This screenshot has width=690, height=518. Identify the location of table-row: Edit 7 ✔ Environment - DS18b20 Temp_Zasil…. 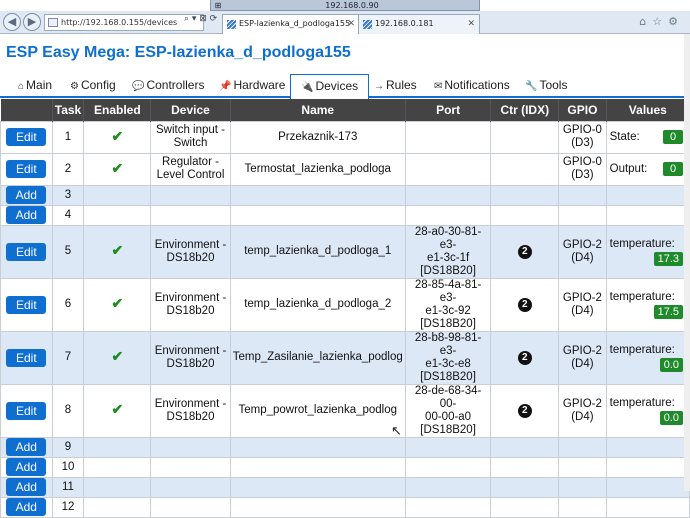
(345, 357).